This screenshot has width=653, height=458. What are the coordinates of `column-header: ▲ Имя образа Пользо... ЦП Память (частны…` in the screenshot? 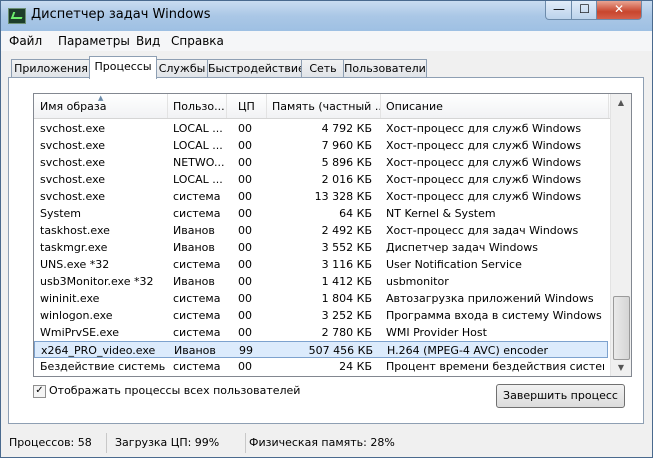 It's located at (322, 106).